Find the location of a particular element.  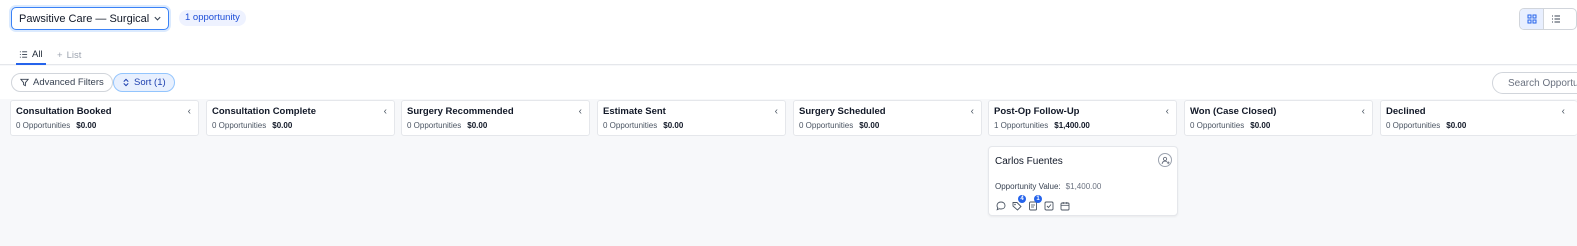

contact-name: Carlos Fuentes is located at coordinates (1029, 161).